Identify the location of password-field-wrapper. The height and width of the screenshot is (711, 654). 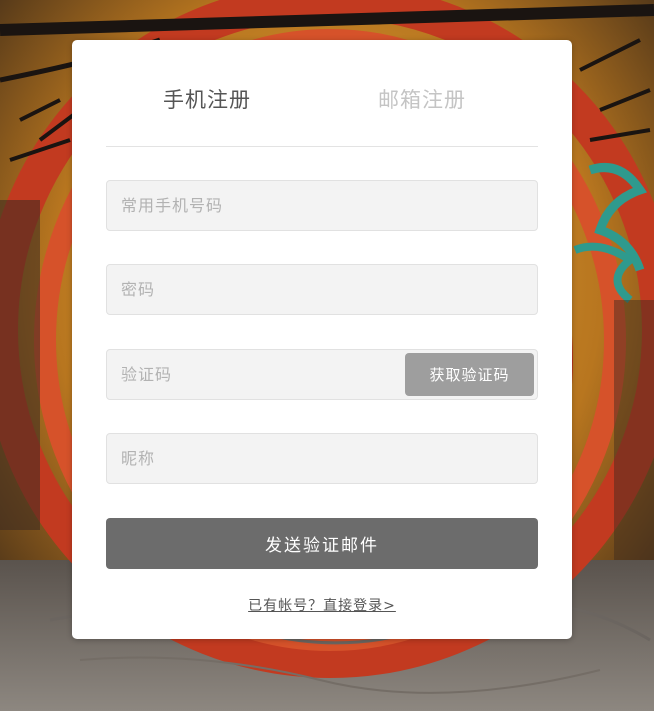
(322, 289).